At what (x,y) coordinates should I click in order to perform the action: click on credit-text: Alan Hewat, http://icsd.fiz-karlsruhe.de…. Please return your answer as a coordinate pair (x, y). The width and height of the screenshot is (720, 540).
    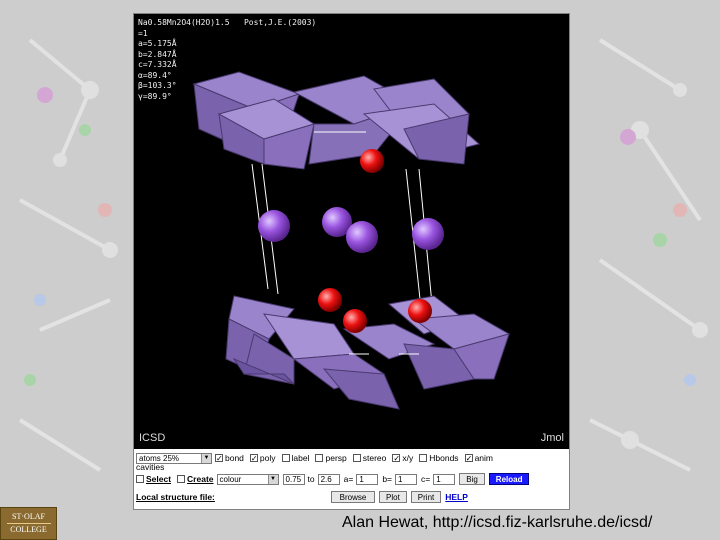
    Looking at the image, I should click on (497, 522).